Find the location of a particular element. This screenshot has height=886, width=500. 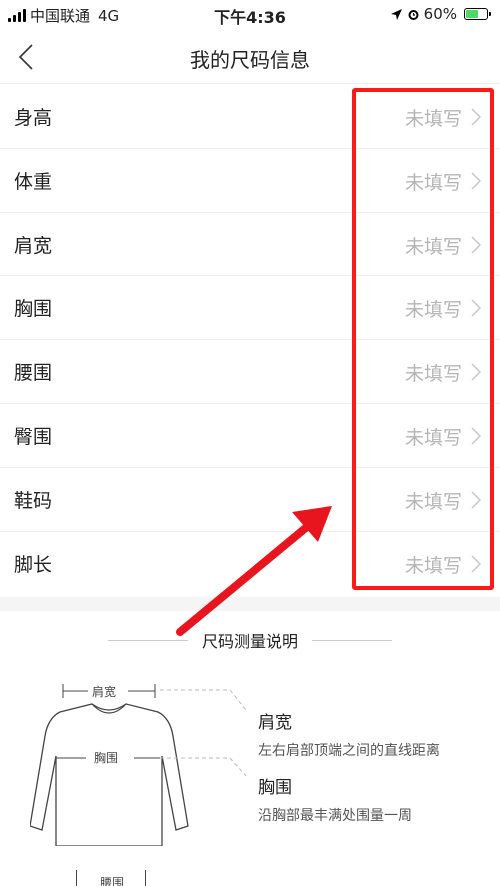

status-bar: 中国联通 4G 下午4:36 60% is located at coordinates (250, 15).